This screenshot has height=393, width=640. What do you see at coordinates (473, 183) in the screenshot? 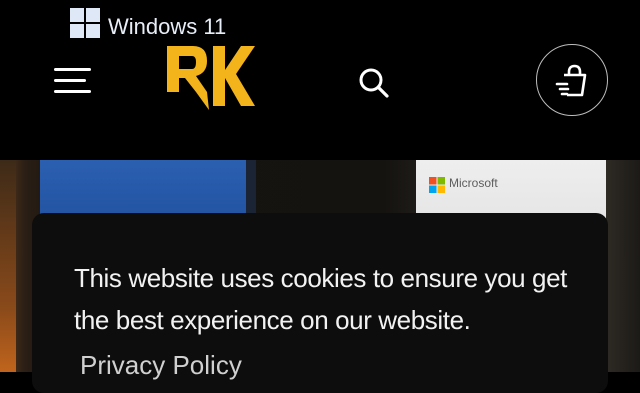
I see `microsoft-box-label: Microsoft` at bounding box center [473, 183].